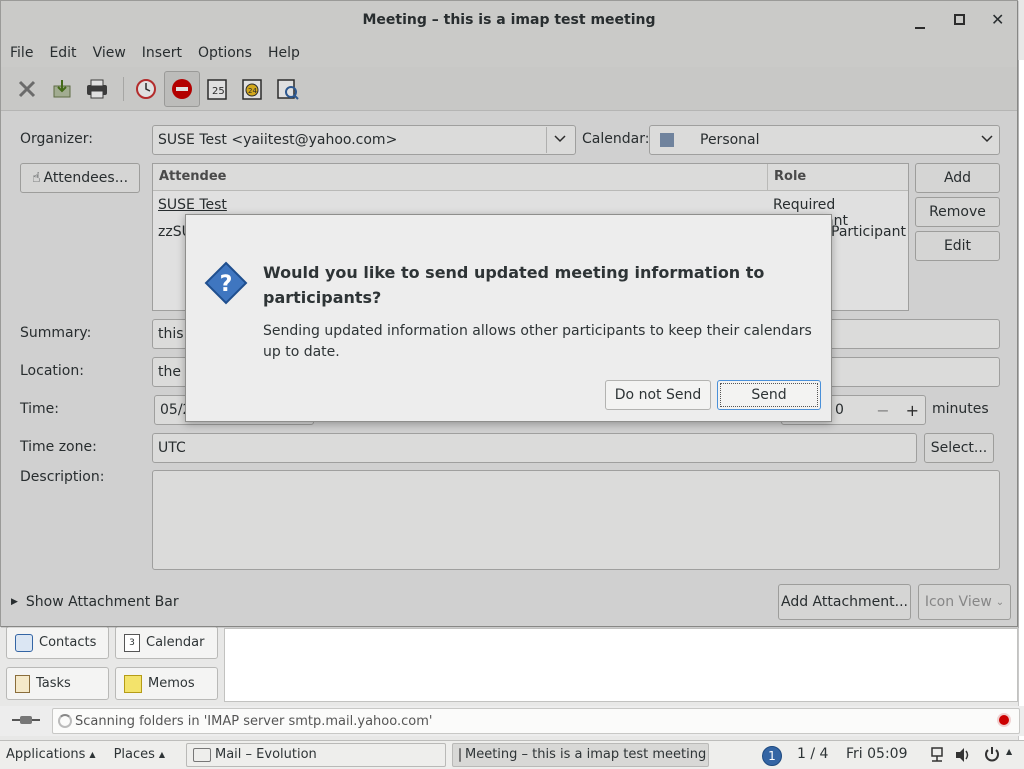  What do you see at coordinates (1004, 720) in the screenshot?
I see `stop-activity-icon` at bounding box center [1004, 720].